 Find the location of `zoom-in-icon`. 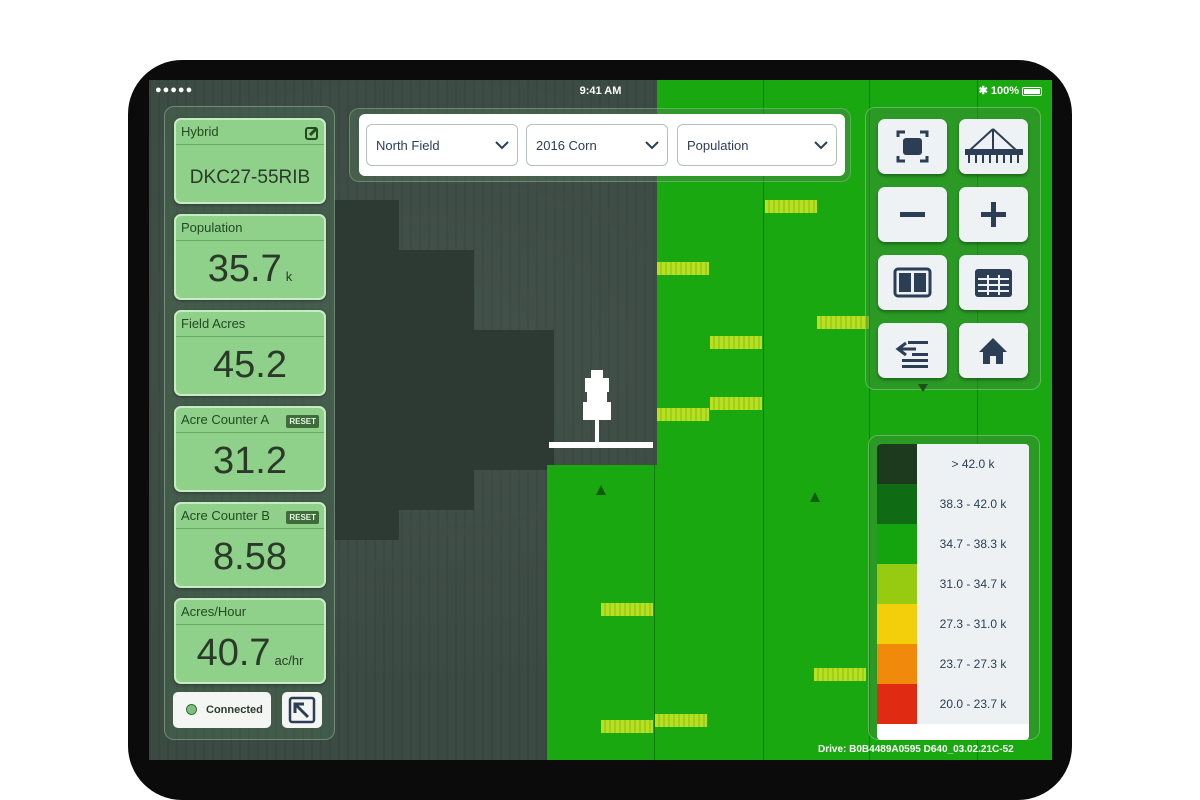

zoom-in-icon is located at coordinates (993, 214).